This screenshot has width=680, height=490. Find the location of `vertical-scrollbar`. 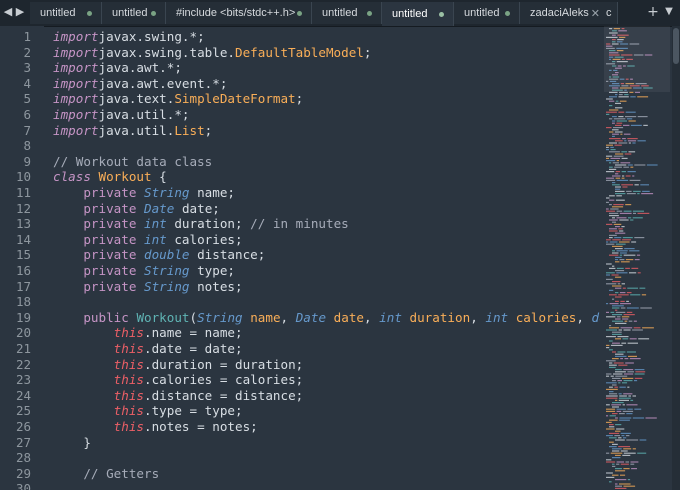

vertical-scrollbar is located at coordinates (676, 258).